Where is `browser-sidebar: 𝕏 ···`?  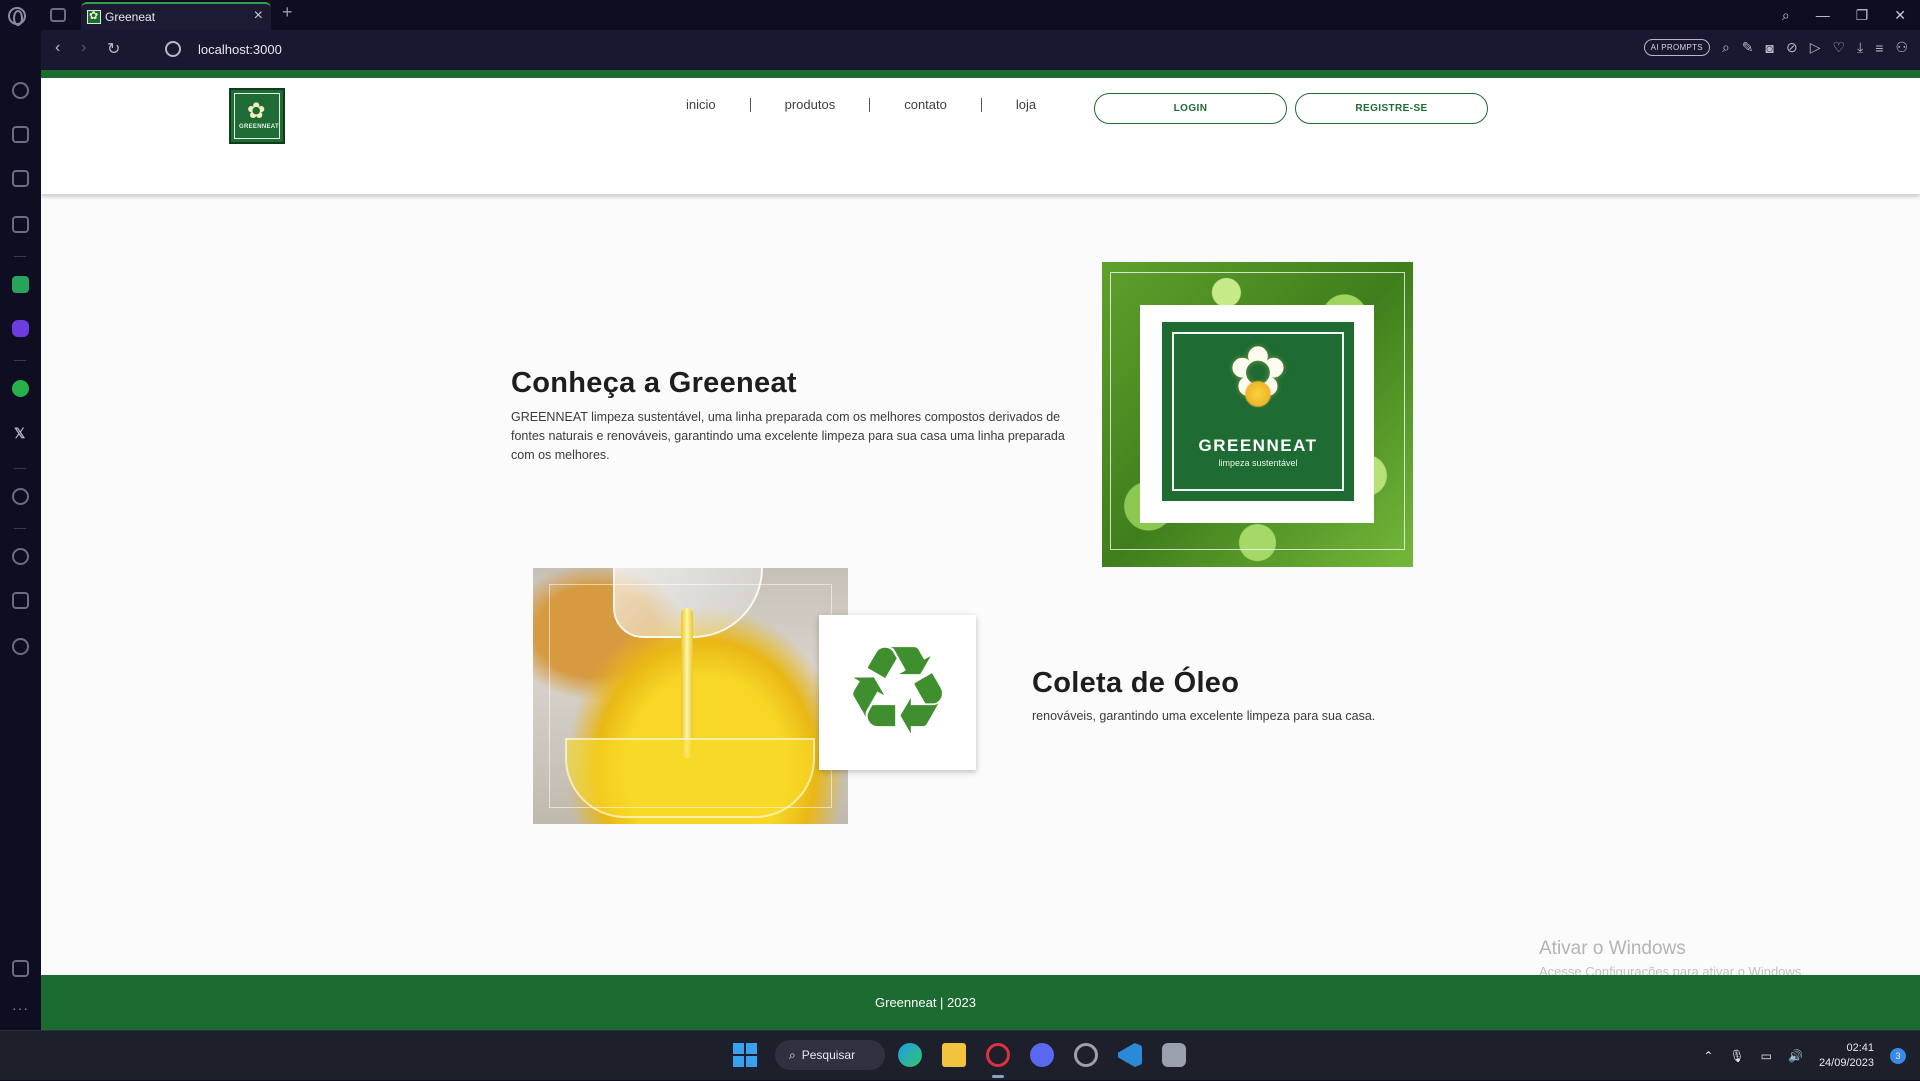
browser-sidebar: 𝕏 ··· is located at coordinates (20, 530).